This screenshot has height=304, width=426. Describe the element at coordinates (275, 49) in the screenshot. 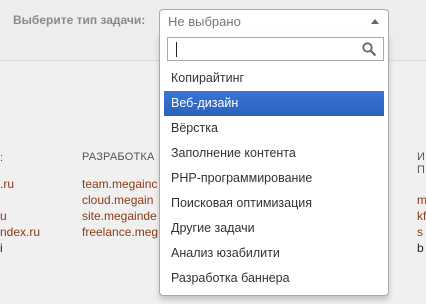

I see `dropdown-search-input` at that location.